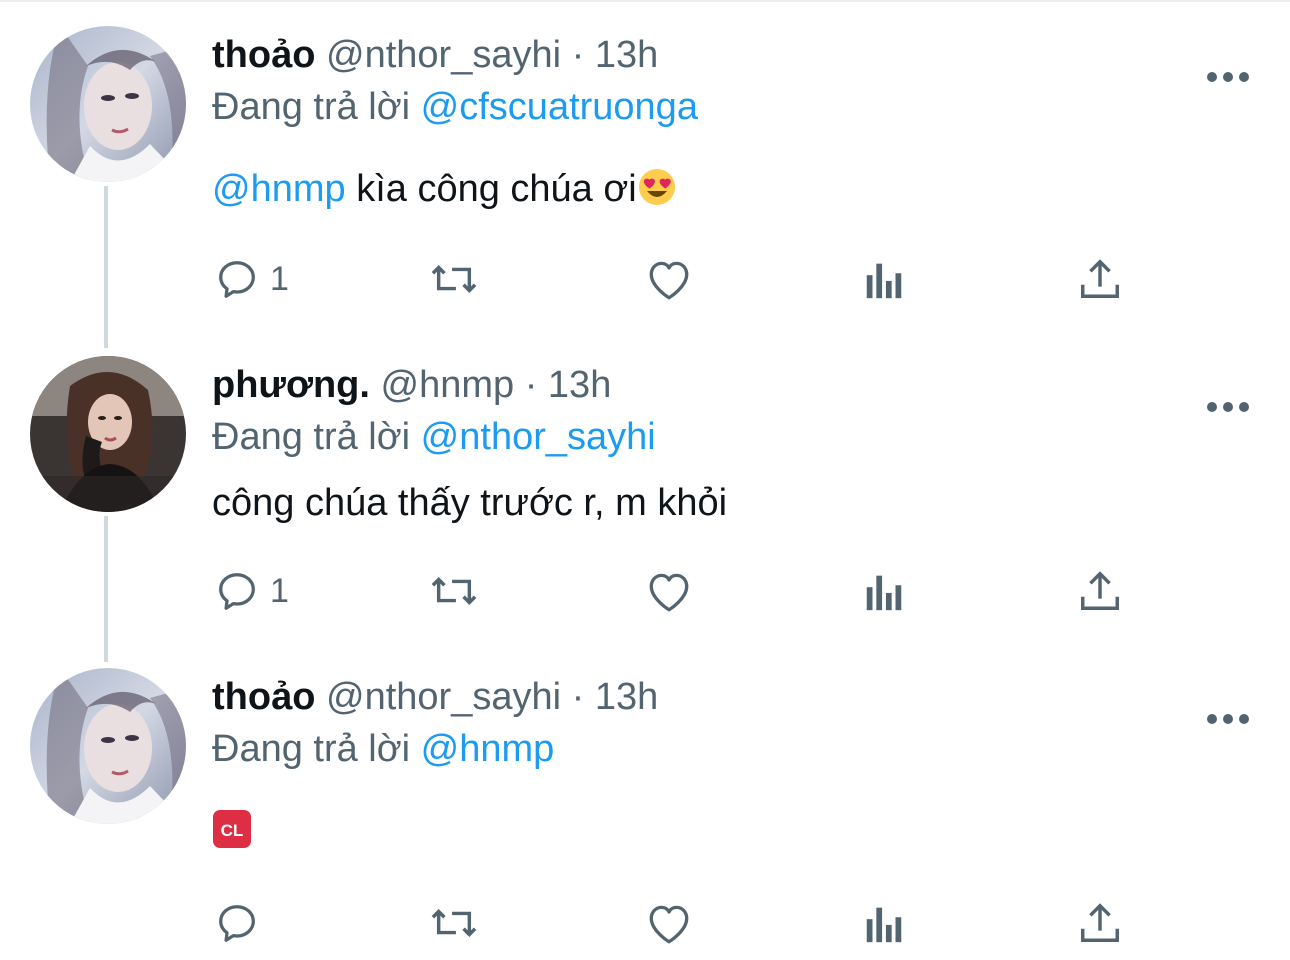 Image resolution: width=1290 pixels, height=960 pixels. I want to click on tweet-text: công chúa thấy trước r, m khỏi, so click(469, 503).